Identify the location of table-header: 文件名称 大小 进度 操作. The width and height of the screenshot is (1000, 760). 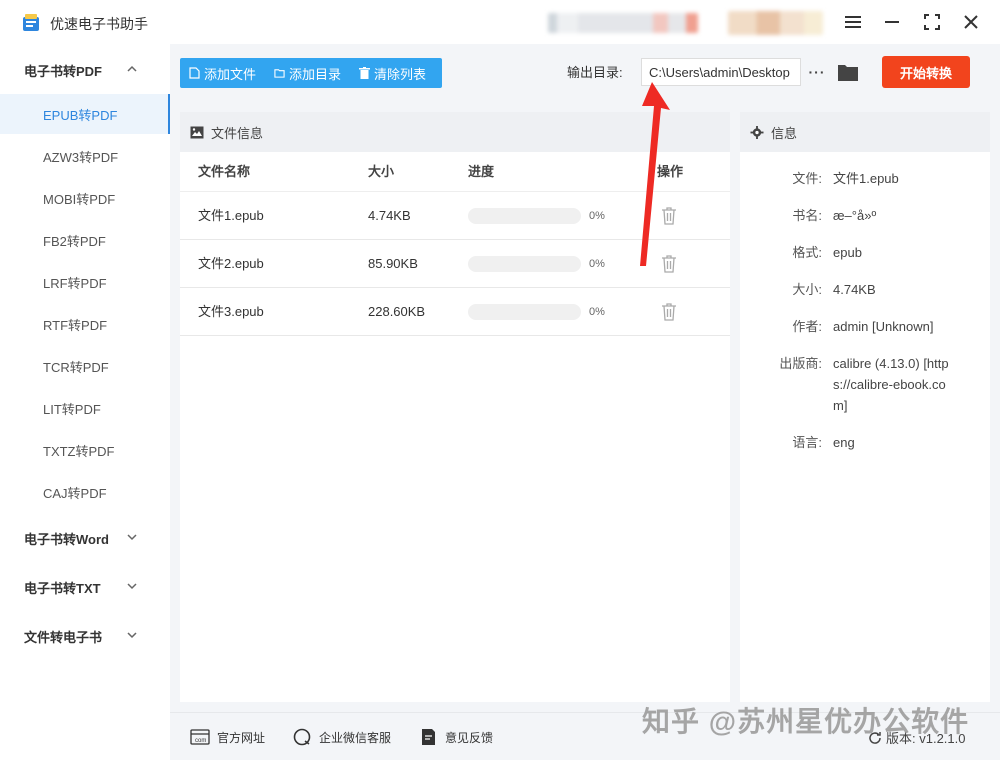
(455, 172).